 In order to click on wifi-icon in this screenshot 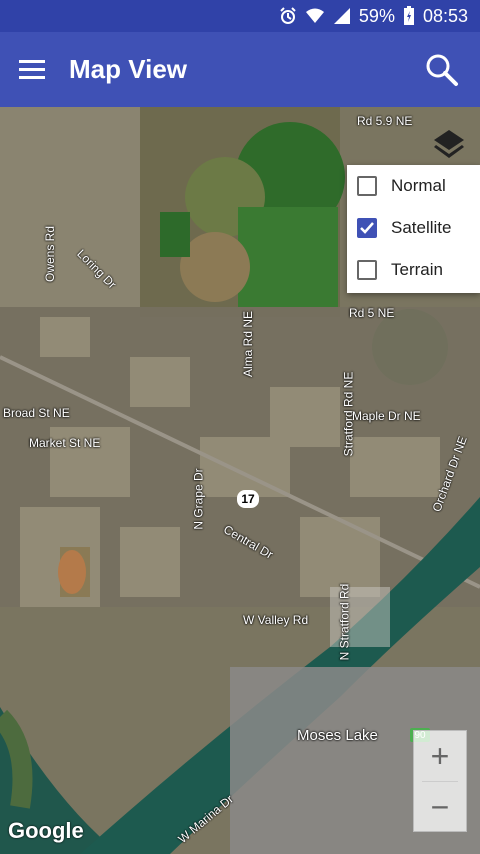, I will do `click(315, 16)`.